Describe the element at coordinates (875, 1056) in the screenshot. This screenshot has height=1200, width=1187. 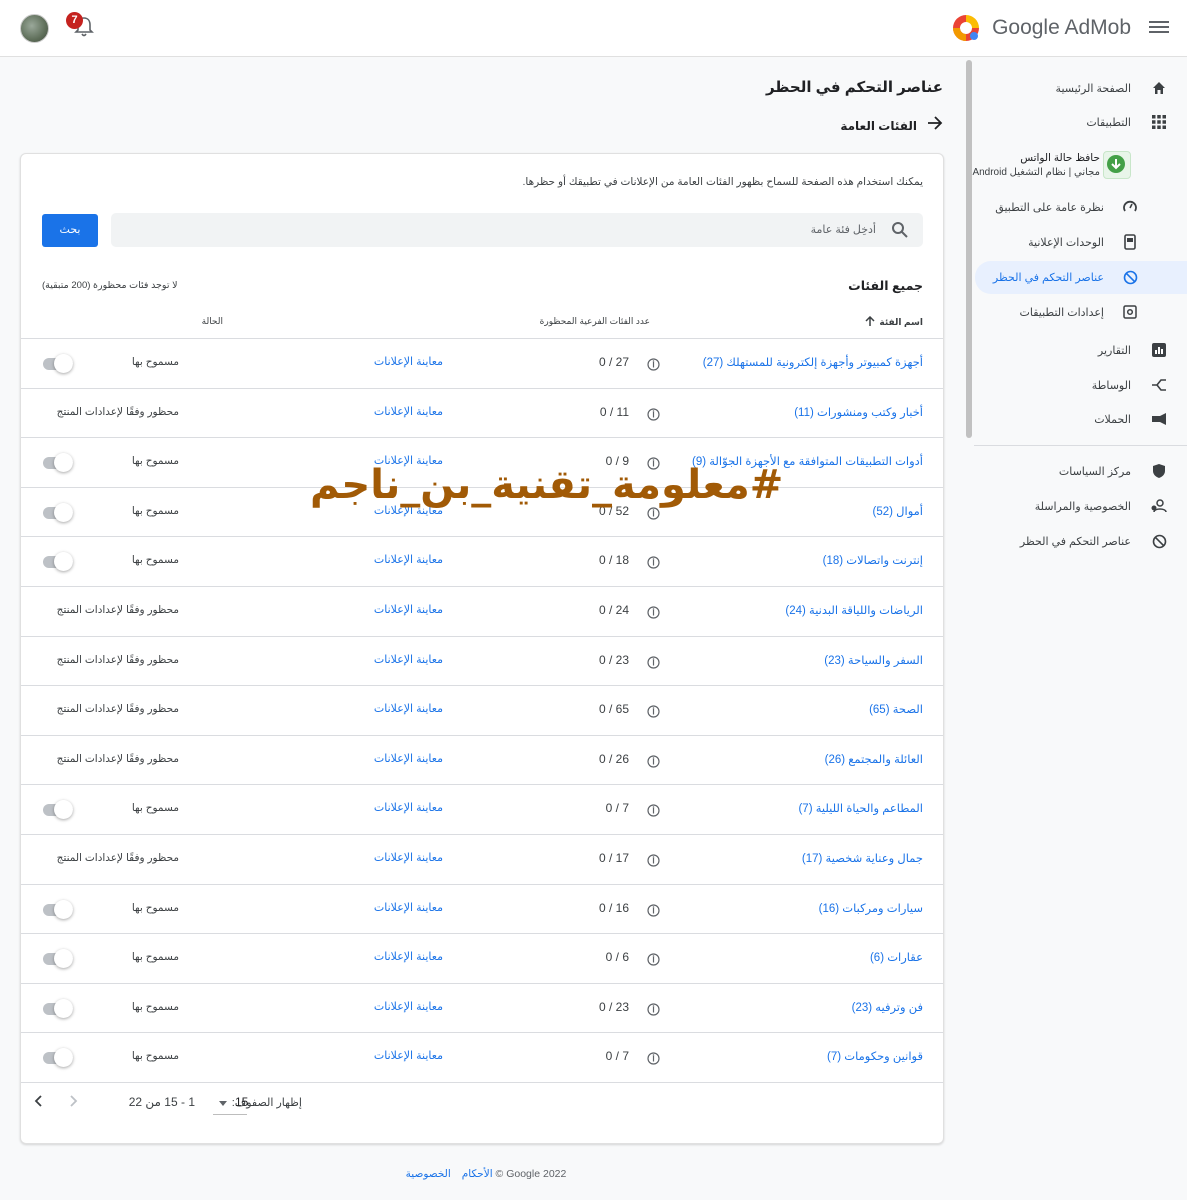
I see `category-name-link: قوانين وحكومات (7)` at that location.